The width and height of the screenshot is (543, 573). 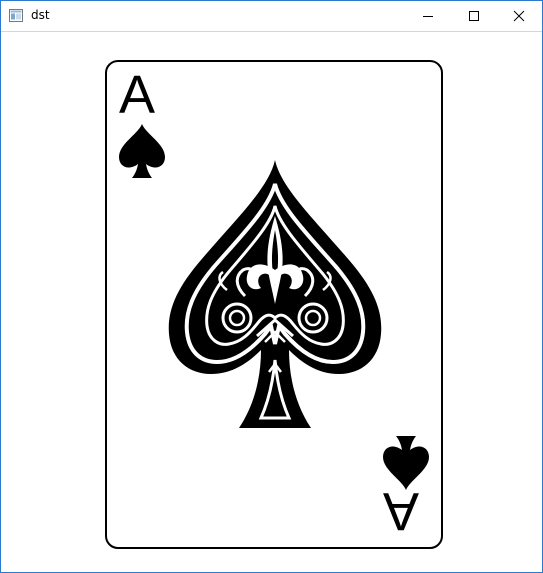 I want to click on maximize-button, so click(x=474, y=16).